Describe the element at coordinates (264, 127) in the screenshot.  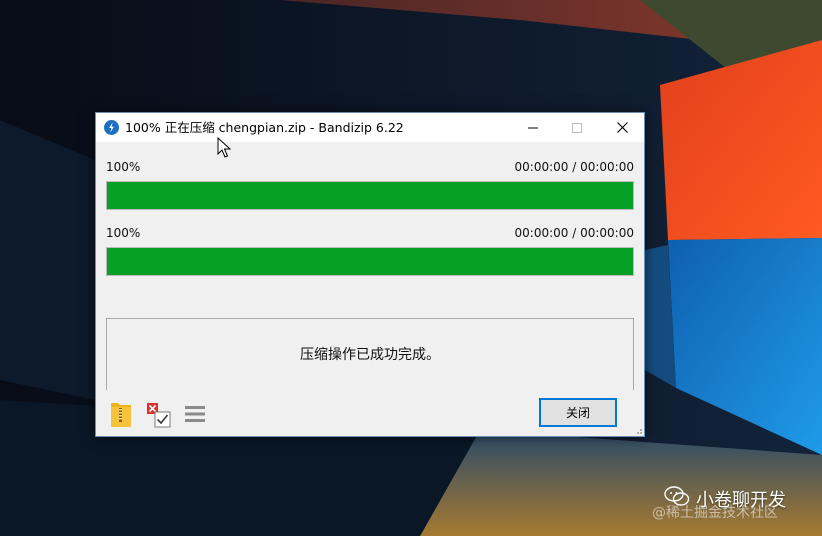
I see `window-title: 100% 正在压缩 chengpian.zip - Bandizip 6.22` at that location.